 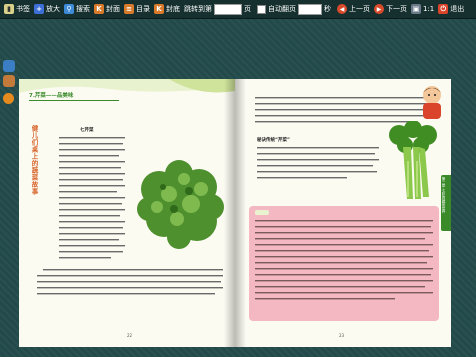 What do you see at coordinates (416, 9) in the screenshot?
I see `actual-size-icon: ▣` at bounding box center [416, 9].